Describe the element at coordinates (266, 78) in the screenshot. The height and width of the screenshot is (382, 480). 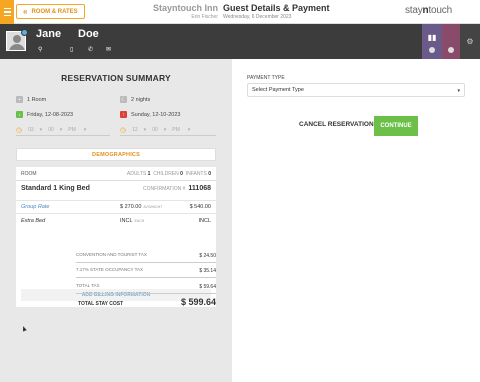
I see `payment-type-label: PAYMENT TYPE` at that location.